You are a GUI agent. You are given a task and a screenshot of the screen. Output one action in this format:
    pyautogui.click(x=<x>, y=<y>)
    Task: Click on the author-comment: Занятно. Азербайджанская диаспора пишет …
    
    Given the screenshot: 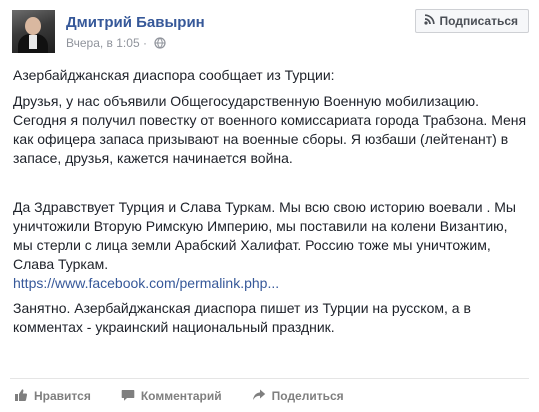 What is the action you would take?
    pyautogui.click(x=242, y=317)
    